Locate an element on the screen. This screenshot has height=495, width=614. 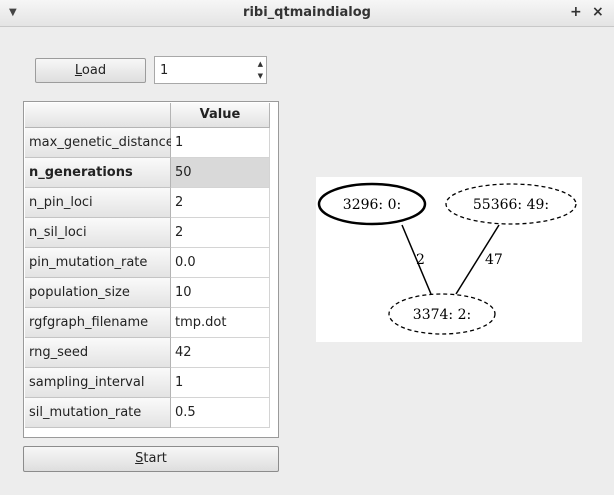
graph-node-label: 55366: 49: is located at coordinates (511, 205).